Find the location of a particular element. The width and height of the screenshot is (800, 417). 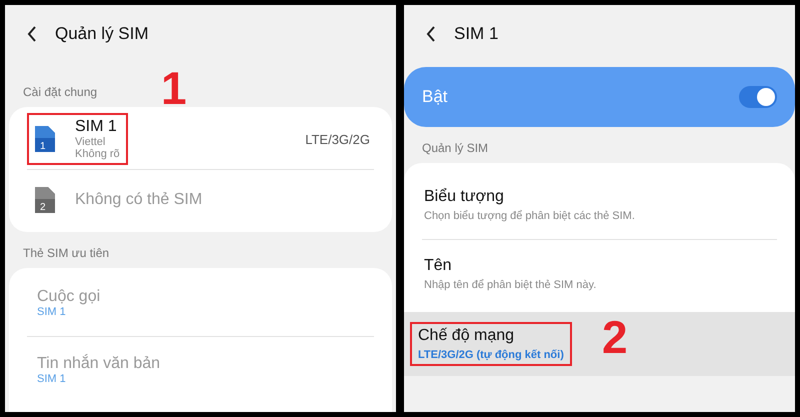

item-subtitle: Không rõ is located at coordinates (97, 154).